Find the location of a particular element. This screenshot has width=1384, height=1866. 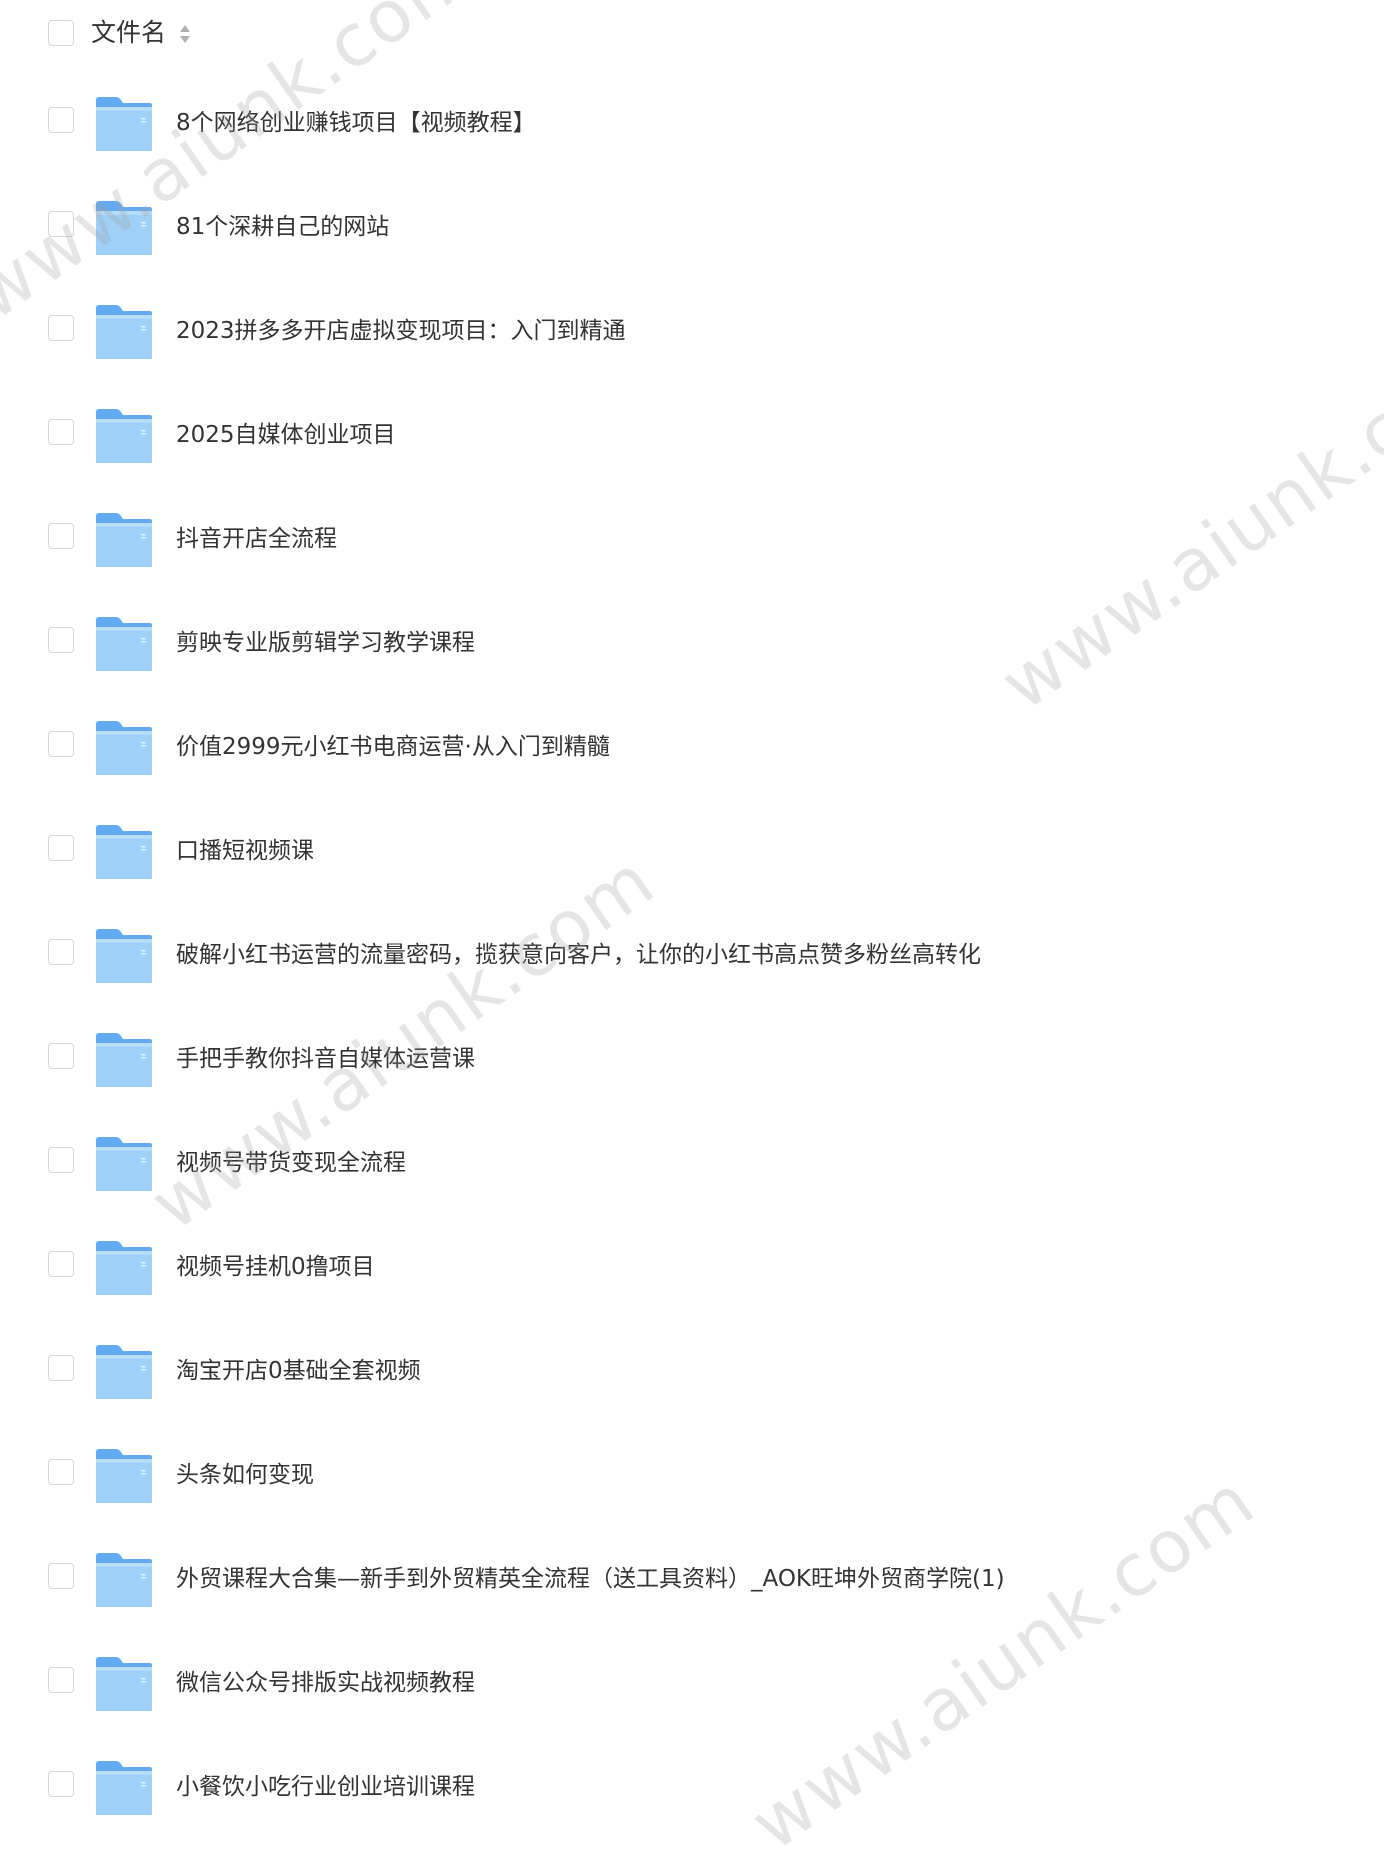

file-row: 剪映专业版剪辑学习教学课程 is located at coordinates (692, 648).